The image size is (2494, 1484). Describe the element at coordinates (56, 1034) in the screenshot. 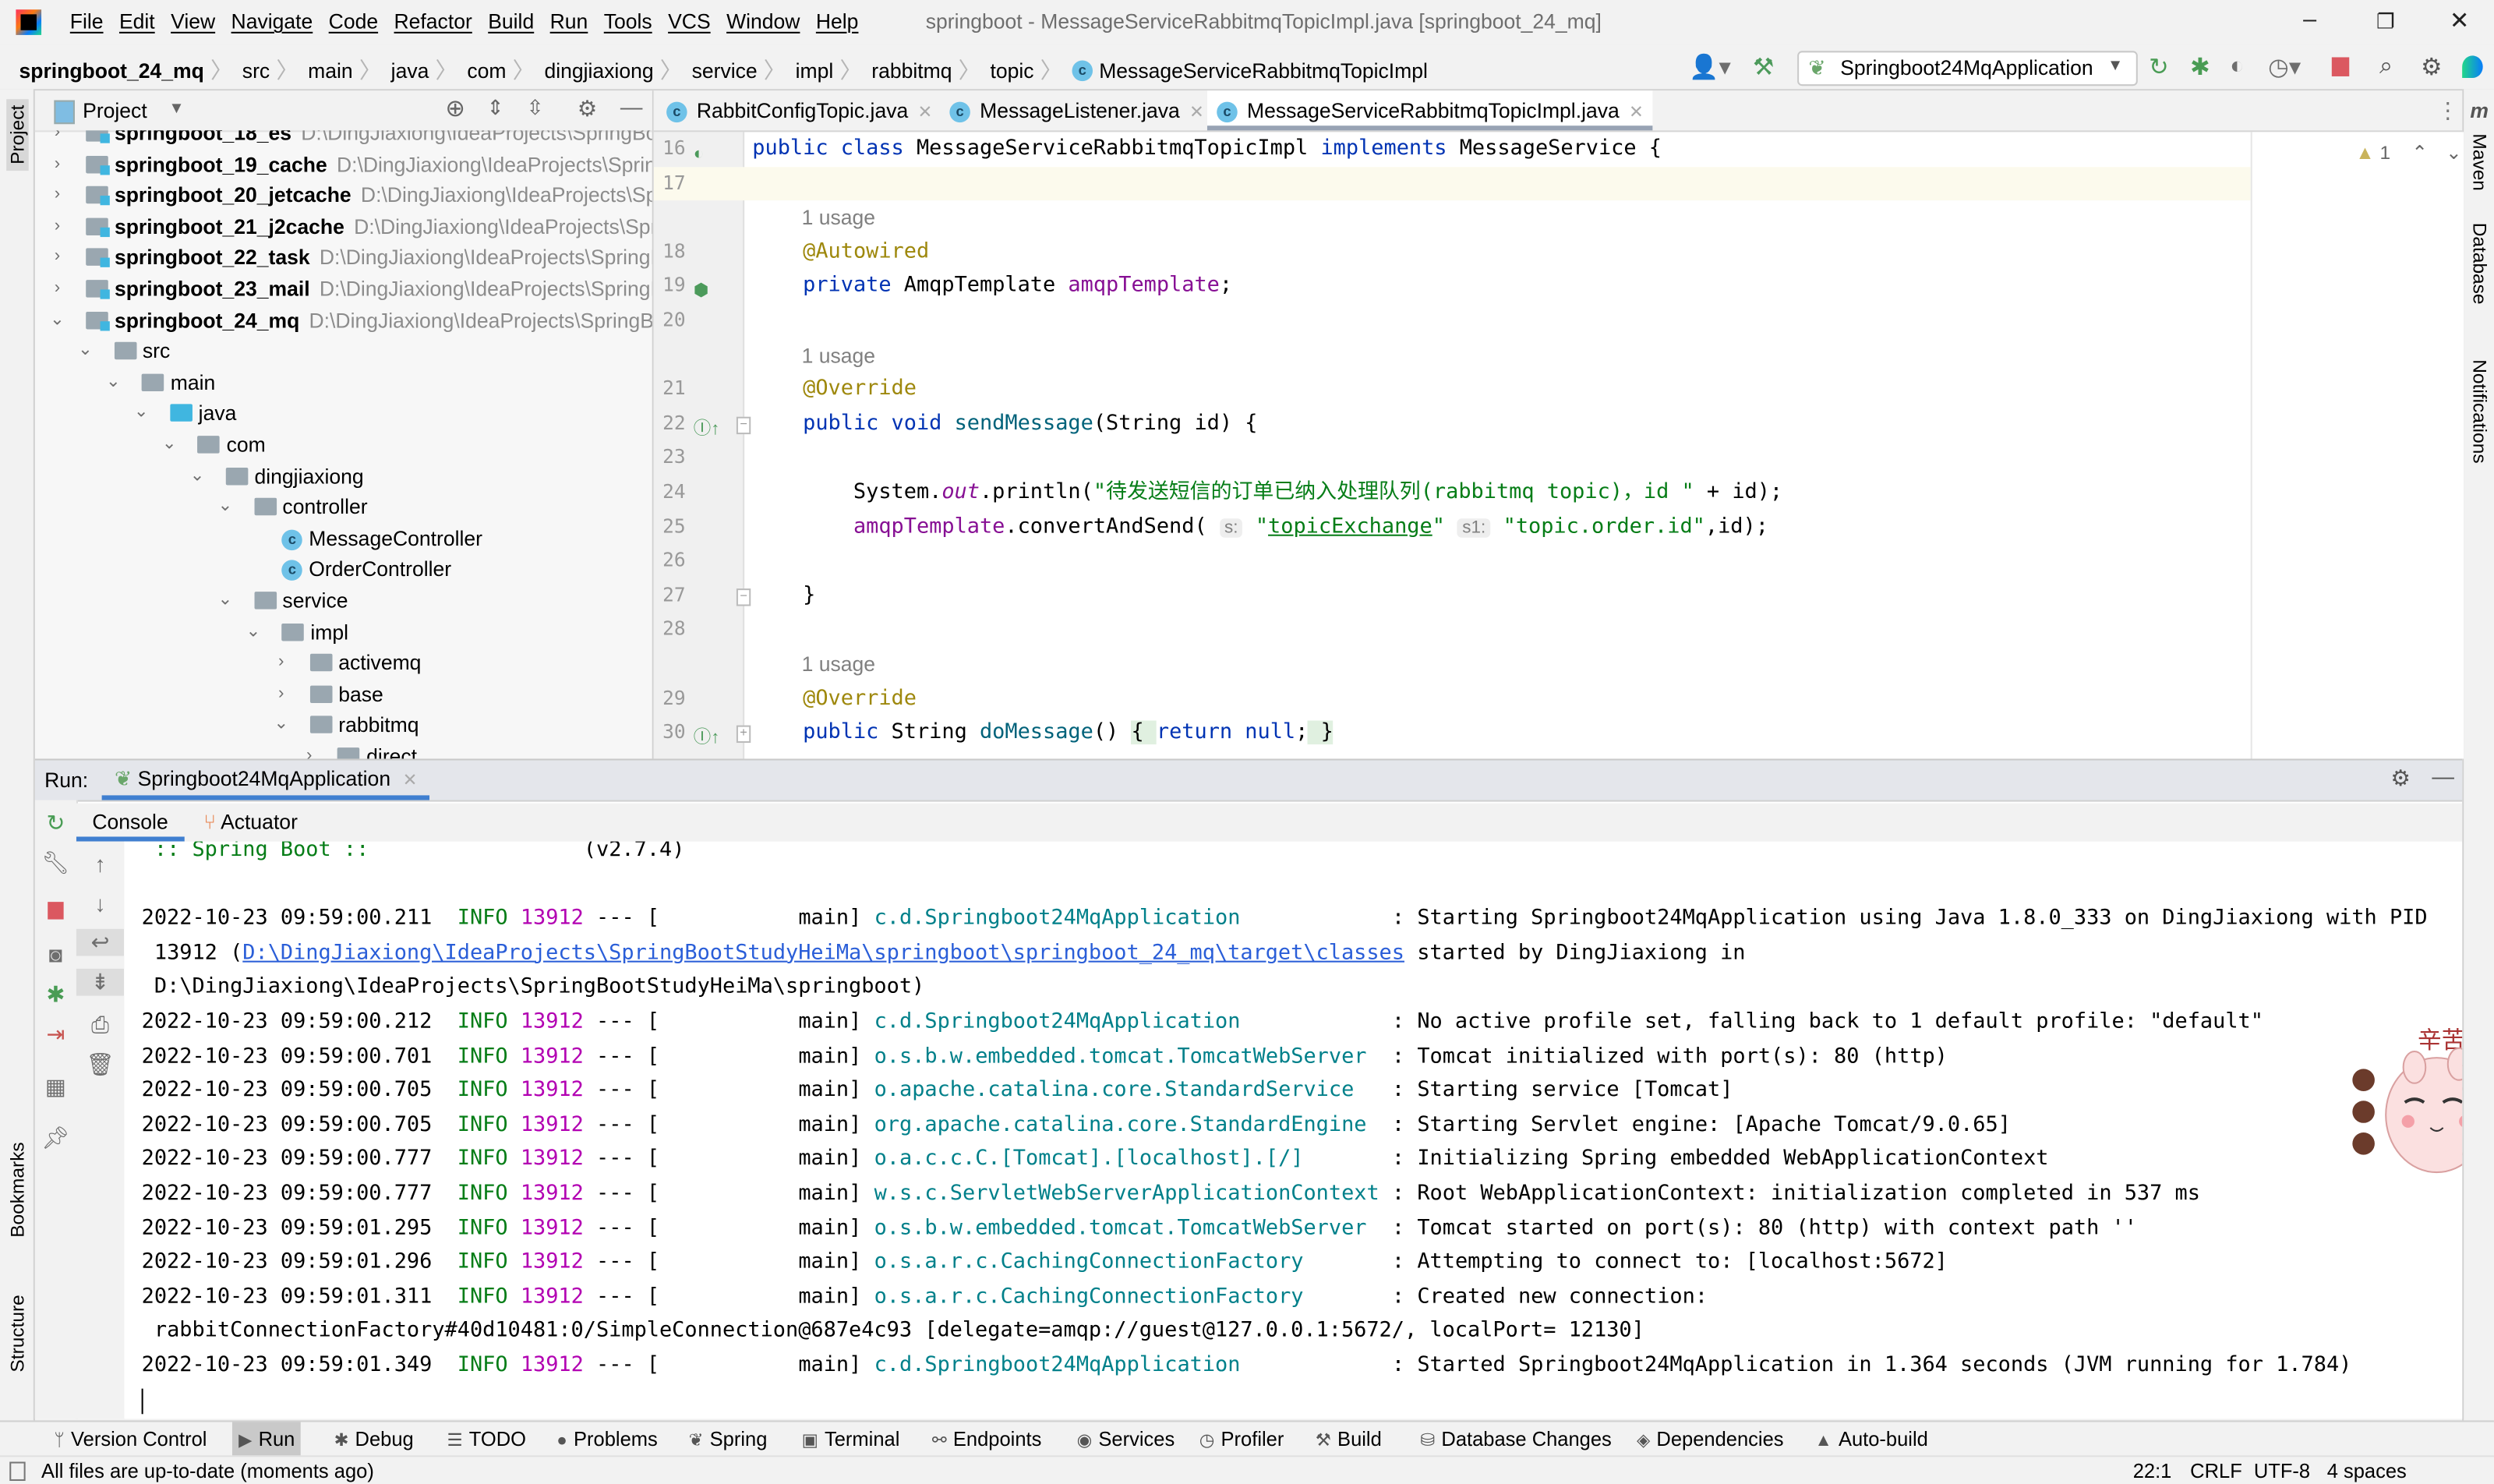

I see `exit-icon: ⇥` at that location.